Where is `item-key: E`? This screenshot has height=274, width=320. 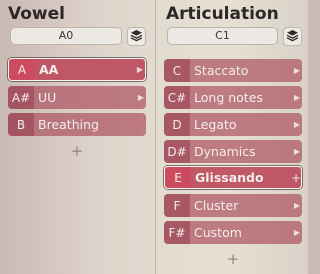
item-key: E is located at coordinates (178, 177).